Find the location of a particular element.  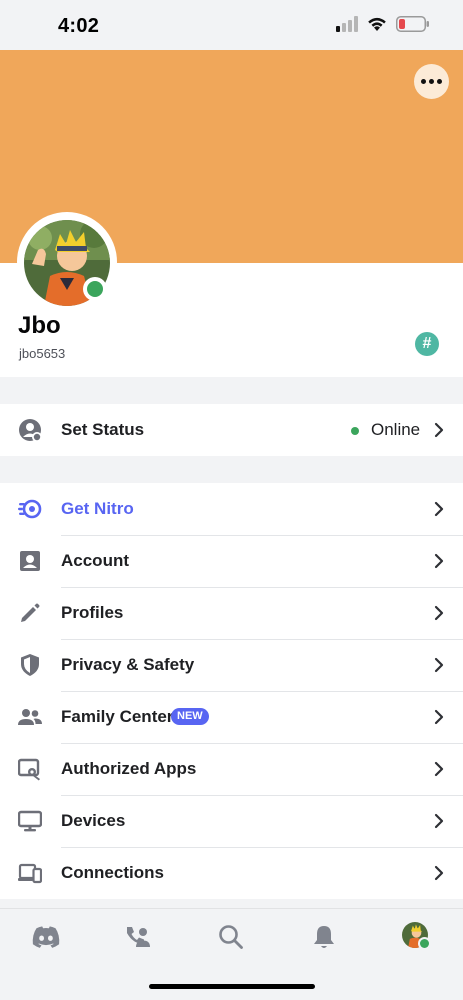

more-options-button is located at coordinates (431, 81).